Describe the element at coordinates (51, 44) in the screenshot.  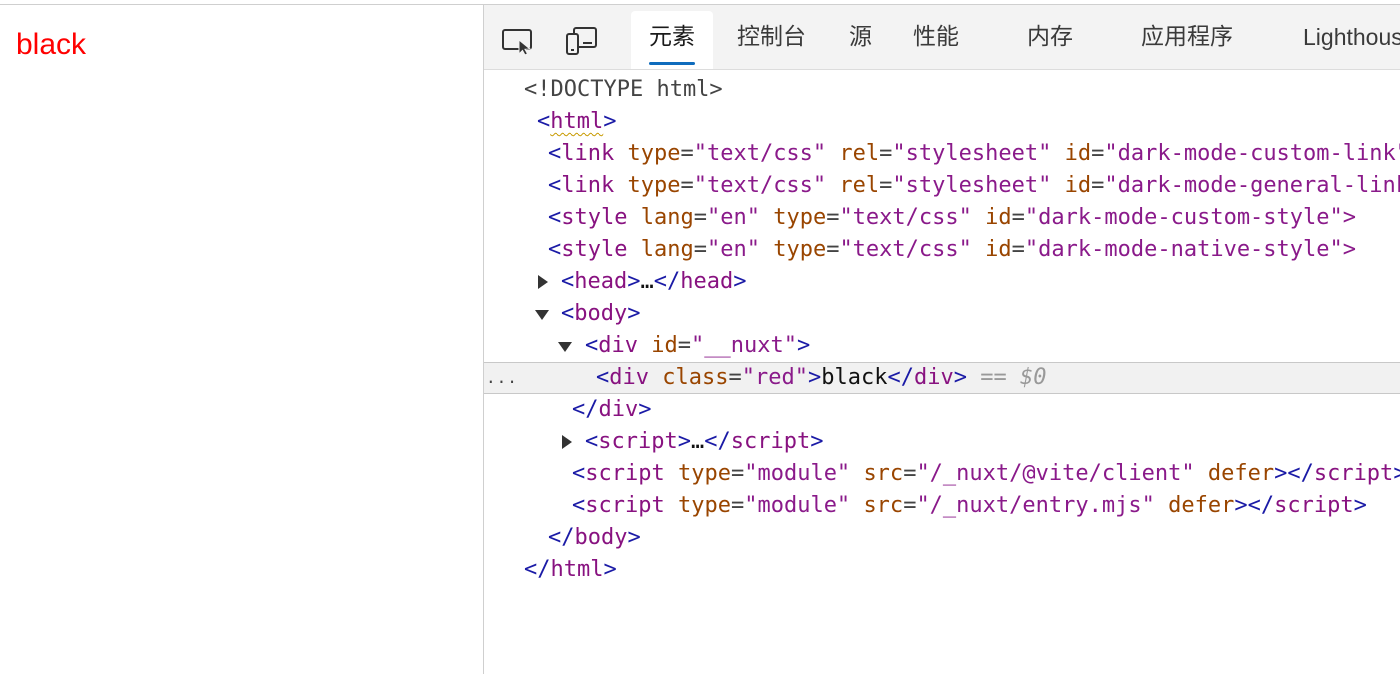
I see `page-red-text: black` at that location.